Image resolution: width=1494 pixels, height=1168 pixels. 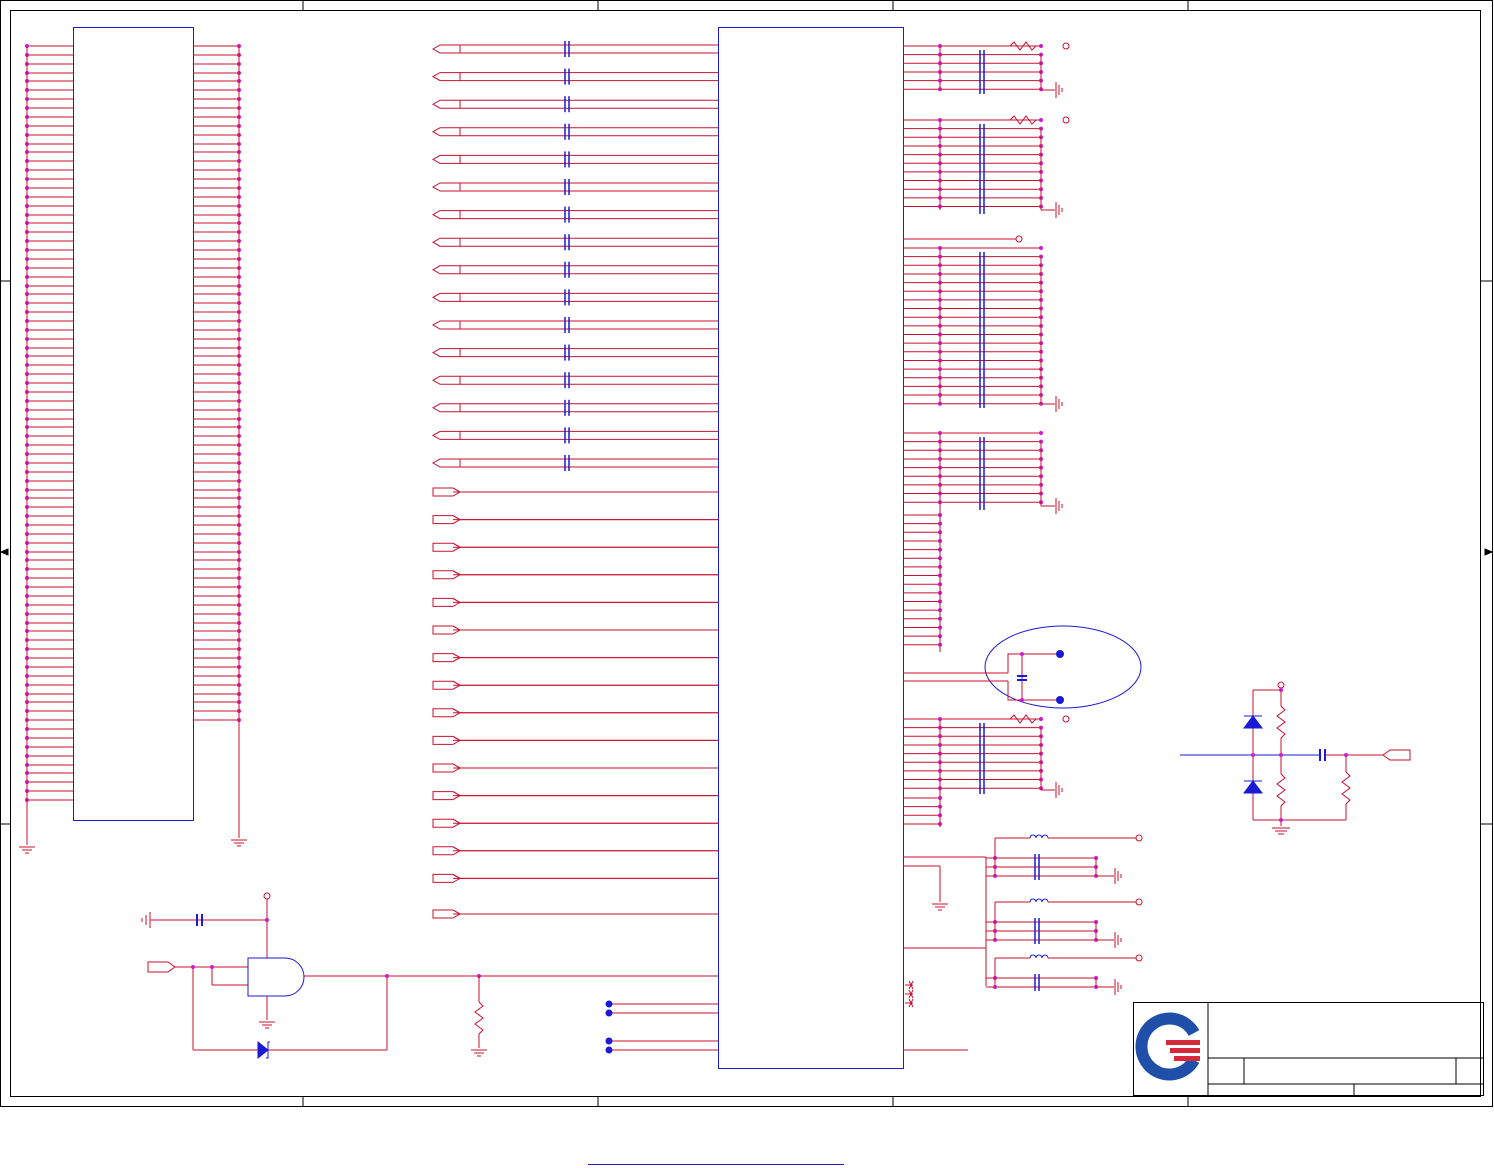 What do you see at coordinates (1295, 758) in the screenshot?
I see `protection-circuit` at bounding box center [1295, 758].